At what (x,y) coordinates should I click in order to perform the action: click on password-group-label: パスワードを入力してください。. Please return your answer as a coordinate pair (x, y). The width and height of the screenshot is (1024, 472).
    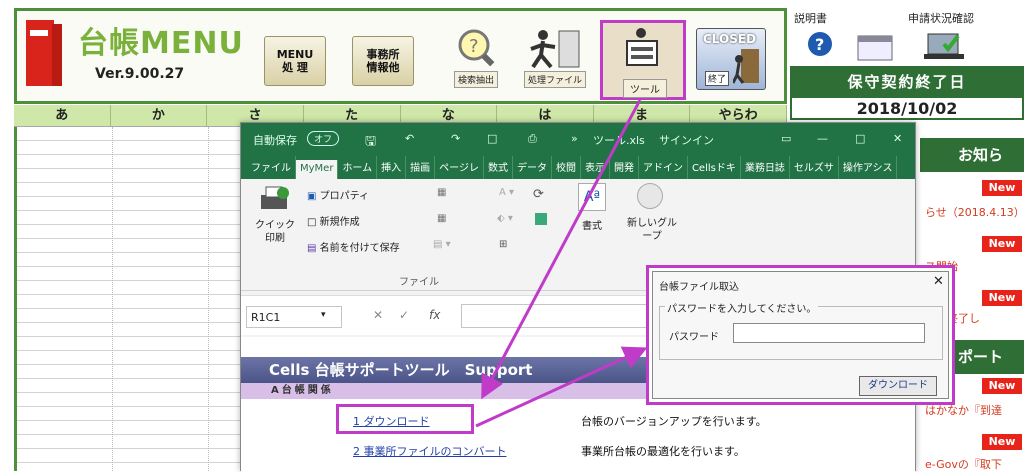
    Looking at the image, I should click on (742, 307).